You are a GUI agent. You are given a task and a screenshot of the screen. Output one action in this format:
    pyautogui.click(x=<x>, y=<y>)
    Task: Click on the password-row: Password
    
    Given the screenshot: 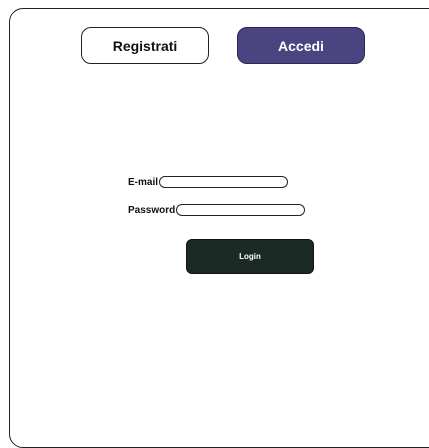 What is the action you would take?
    pyautogui.click(x=217, y=210)
    